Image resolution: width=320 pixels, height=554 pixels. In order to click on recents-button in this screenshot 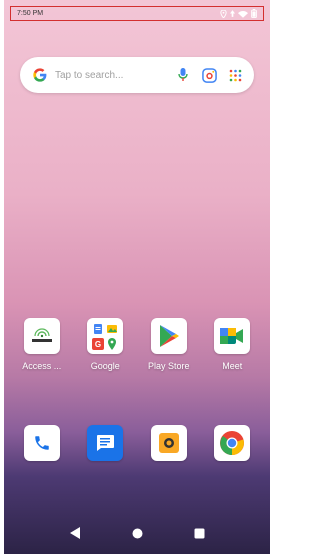, I will do `click(199, 533)`.